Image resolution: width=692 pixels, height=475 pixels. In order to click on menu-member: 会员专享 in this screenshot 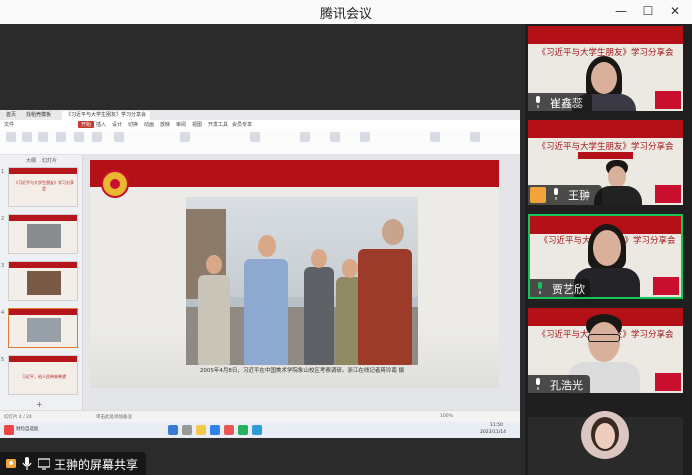, I will do `click(242, 124)`.